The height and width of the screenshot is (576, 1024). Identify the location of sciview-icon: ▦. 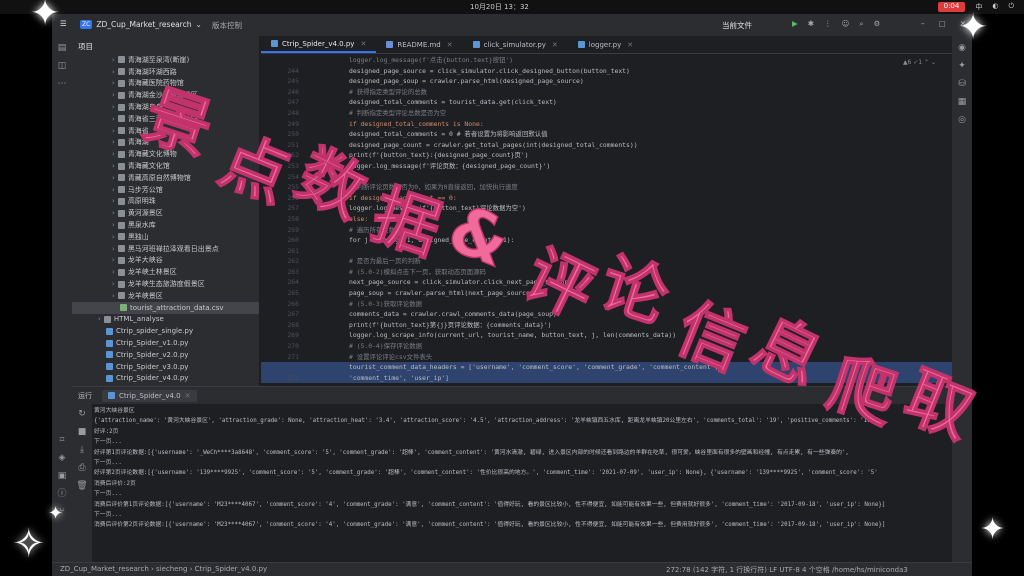
(962, 102).